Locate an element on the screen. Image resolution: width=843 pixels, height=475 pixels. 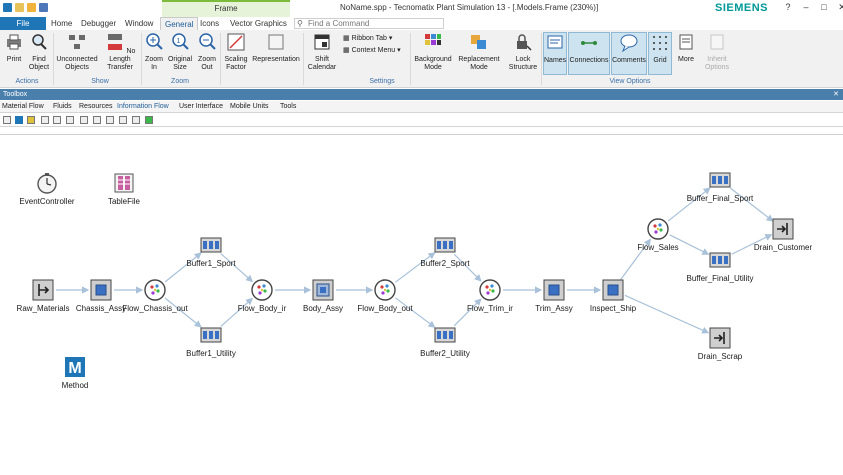
new-file-icon is located at coordinates (19, 7).